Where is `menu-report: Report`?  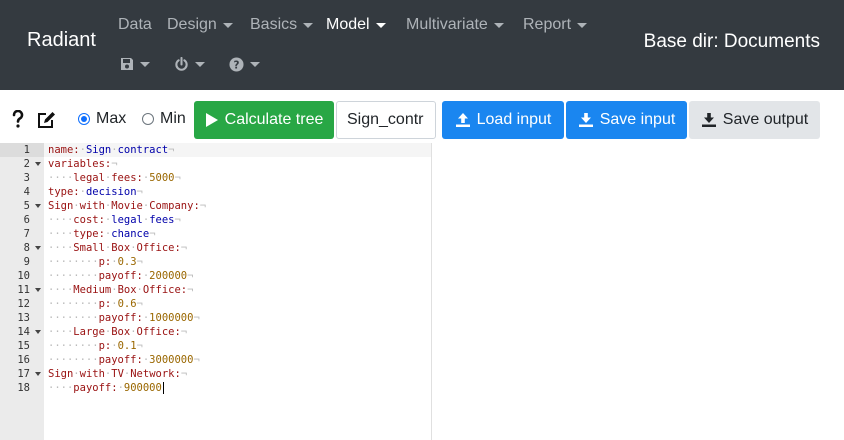 menu-report: Report is located at coordinates (555, 25).